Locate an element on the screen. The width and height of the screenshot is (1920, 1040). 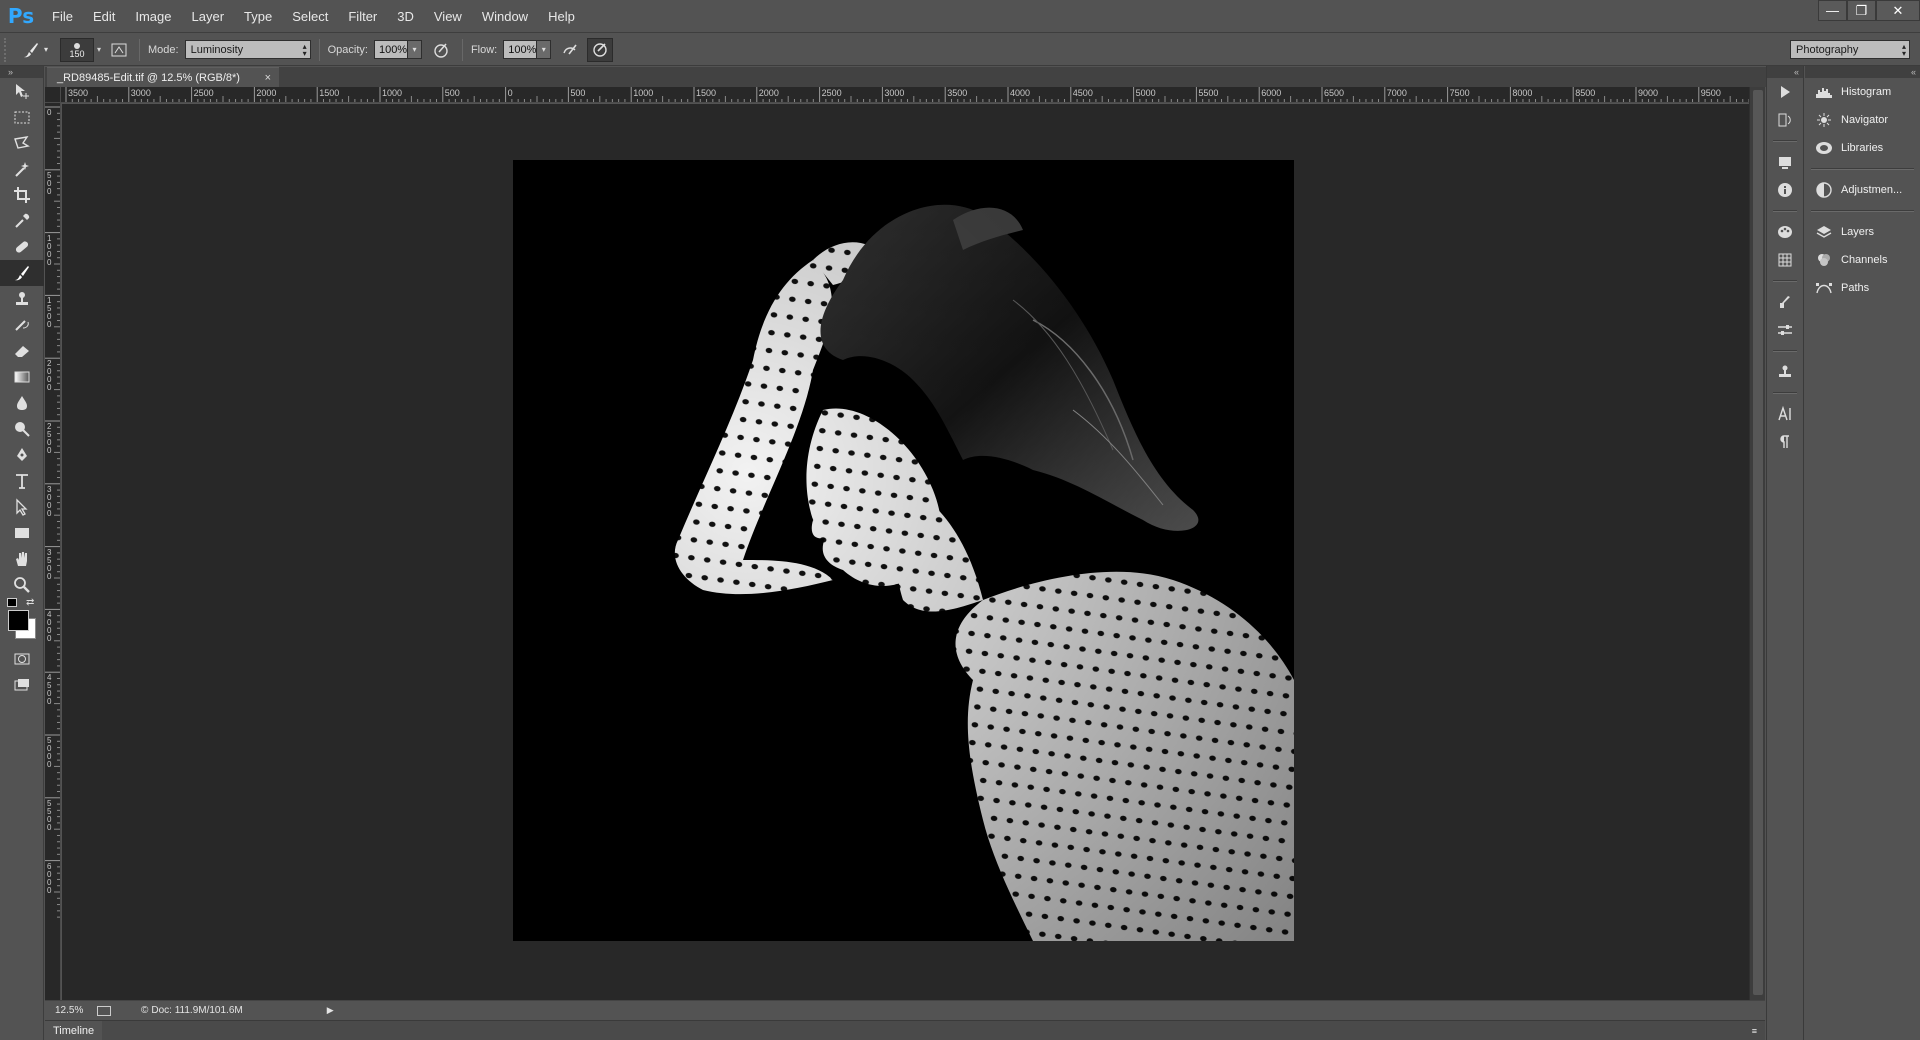
close-button: ✕ is located at coordinates (1898, 10).